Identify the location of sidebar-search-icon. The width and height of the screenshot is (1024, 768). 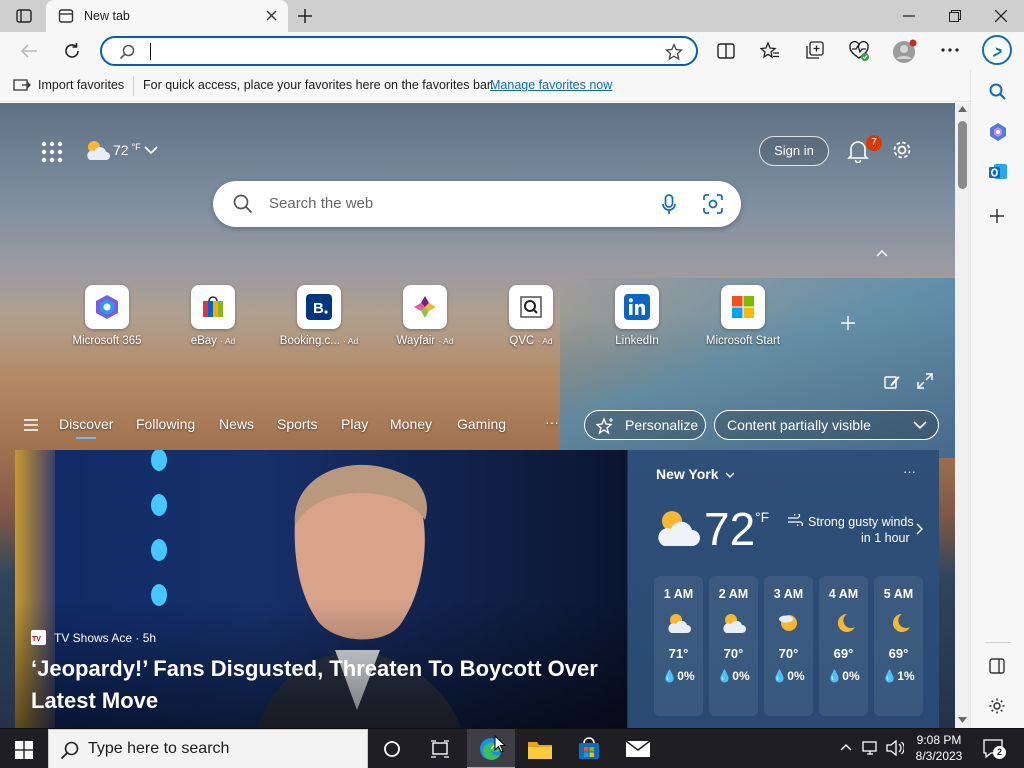
(998, 92).